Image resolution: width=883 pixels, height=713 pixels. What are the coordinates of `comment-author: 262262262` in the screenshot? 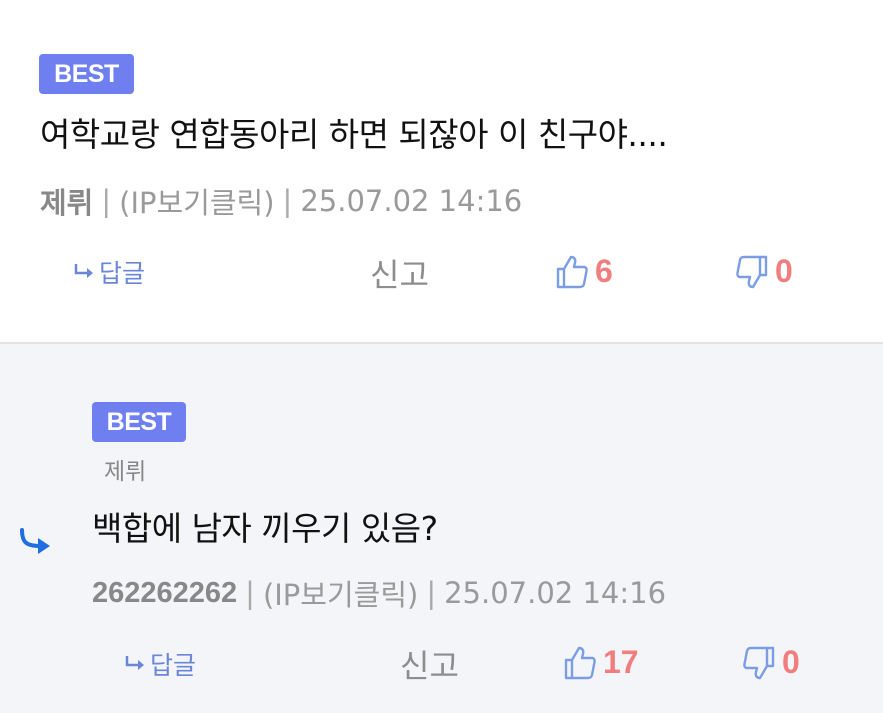 It's located at (164, 593).